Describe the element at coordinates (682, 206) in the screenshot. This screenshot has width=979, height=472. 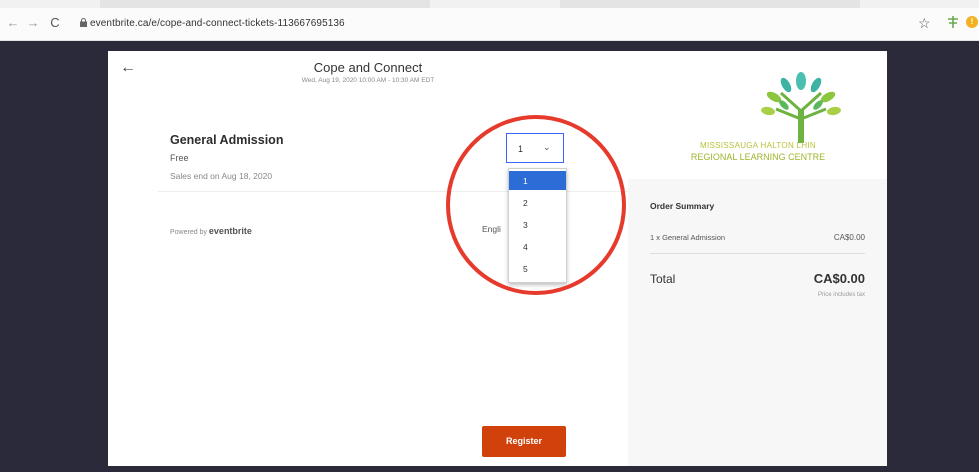
I see `order-summary-title: Order Summary` at that location.